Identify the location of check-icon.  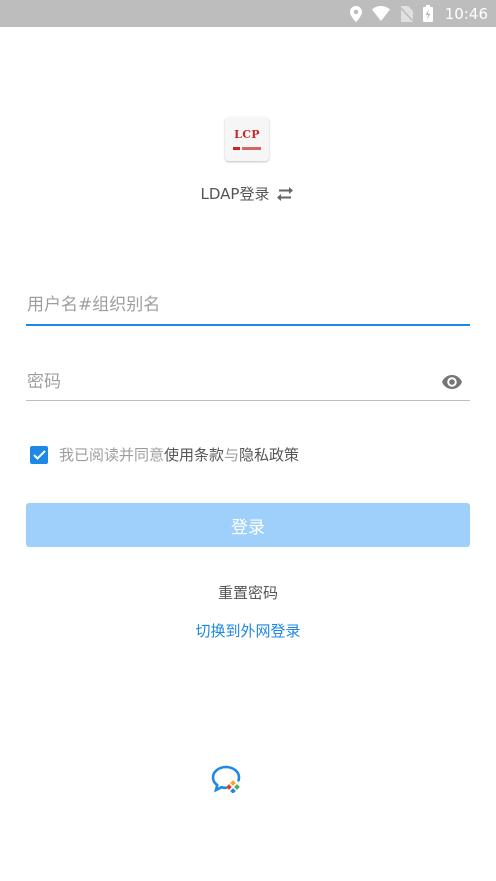
(39, 454).